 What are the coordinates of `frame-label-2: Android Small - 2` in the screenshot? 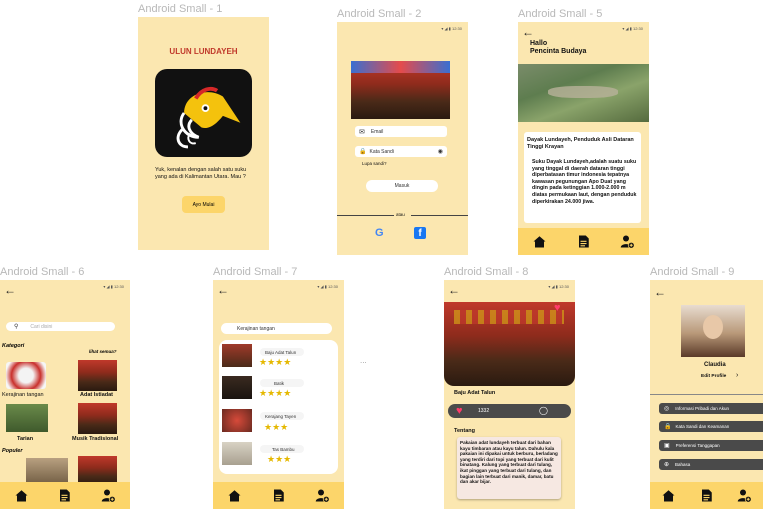 It's located at (379, 14).